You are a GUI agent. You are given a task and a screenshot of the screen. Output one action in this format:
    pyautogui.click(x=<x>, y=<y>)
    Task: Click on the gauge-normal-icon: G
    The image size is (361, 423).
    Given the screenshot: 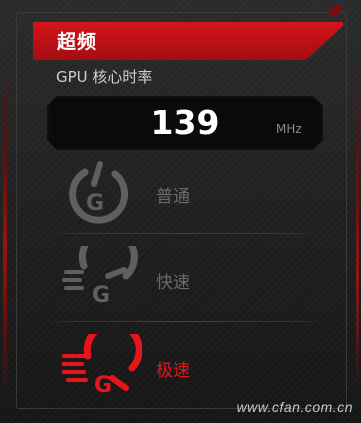 What is the action you would take?
    pyautogui.click(x=99, y=192)
    